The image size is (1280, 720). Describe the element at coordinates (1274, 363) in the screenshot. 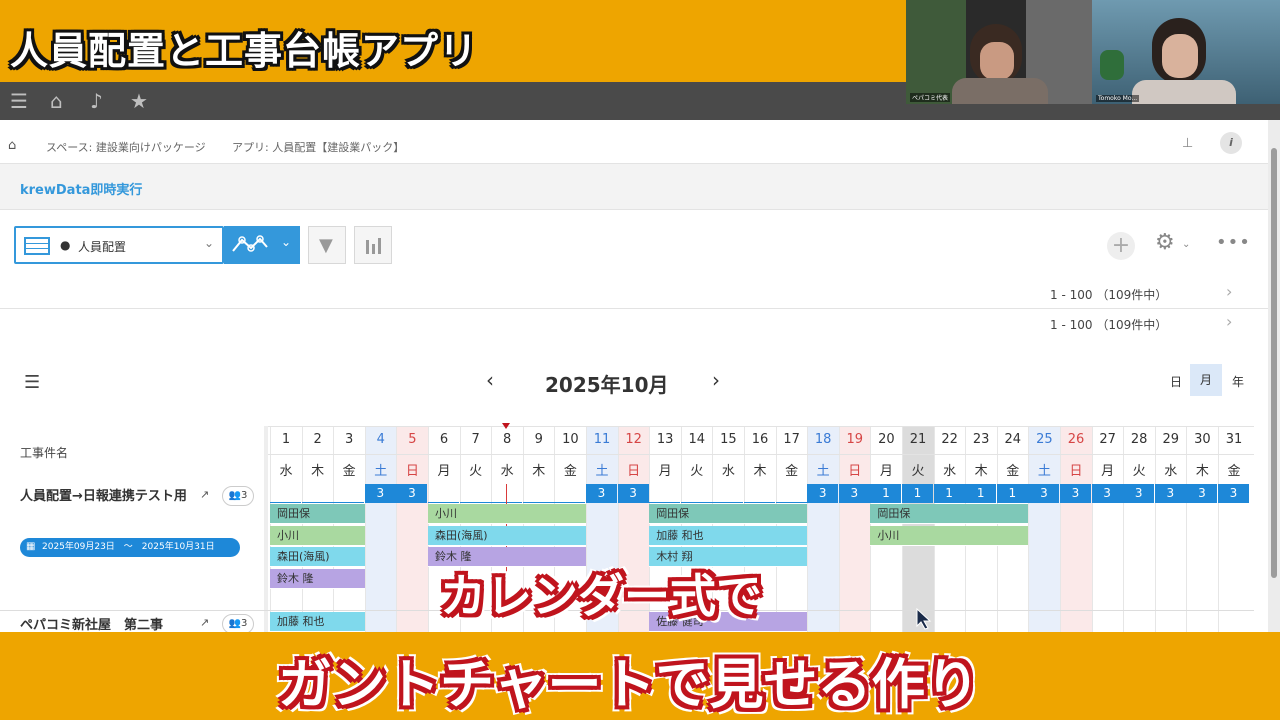

I see `scrollbar-thumb` at that location.